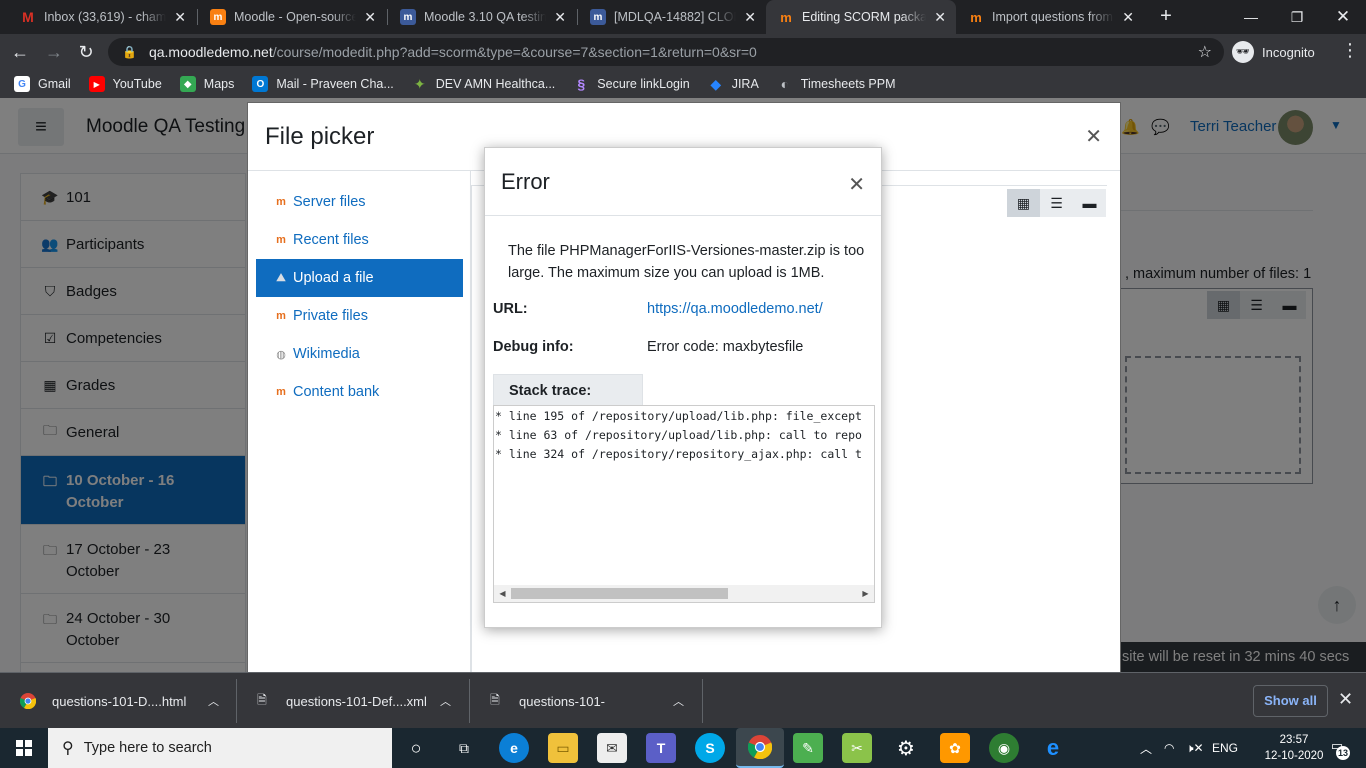  Describe the element at coordinates (661, 748) in the screenshot. I see `teams-icon: T` at that location.